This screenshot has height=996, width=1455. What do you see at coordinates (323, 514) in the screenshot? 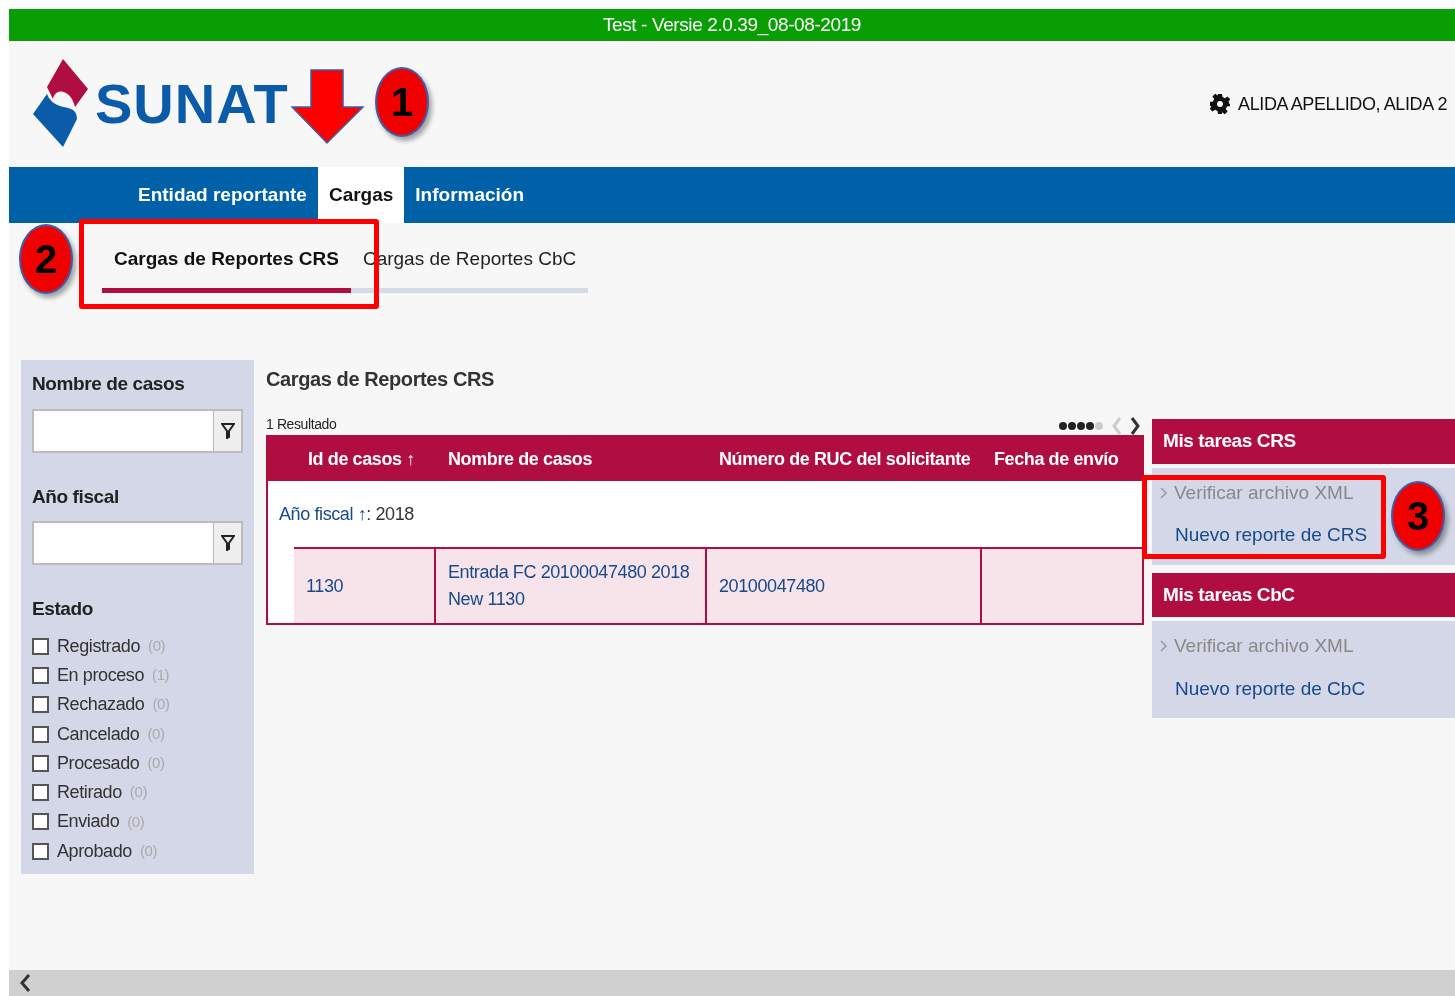
I see `group-link: Año fiscal ↑` at bounding box center [323, 514].